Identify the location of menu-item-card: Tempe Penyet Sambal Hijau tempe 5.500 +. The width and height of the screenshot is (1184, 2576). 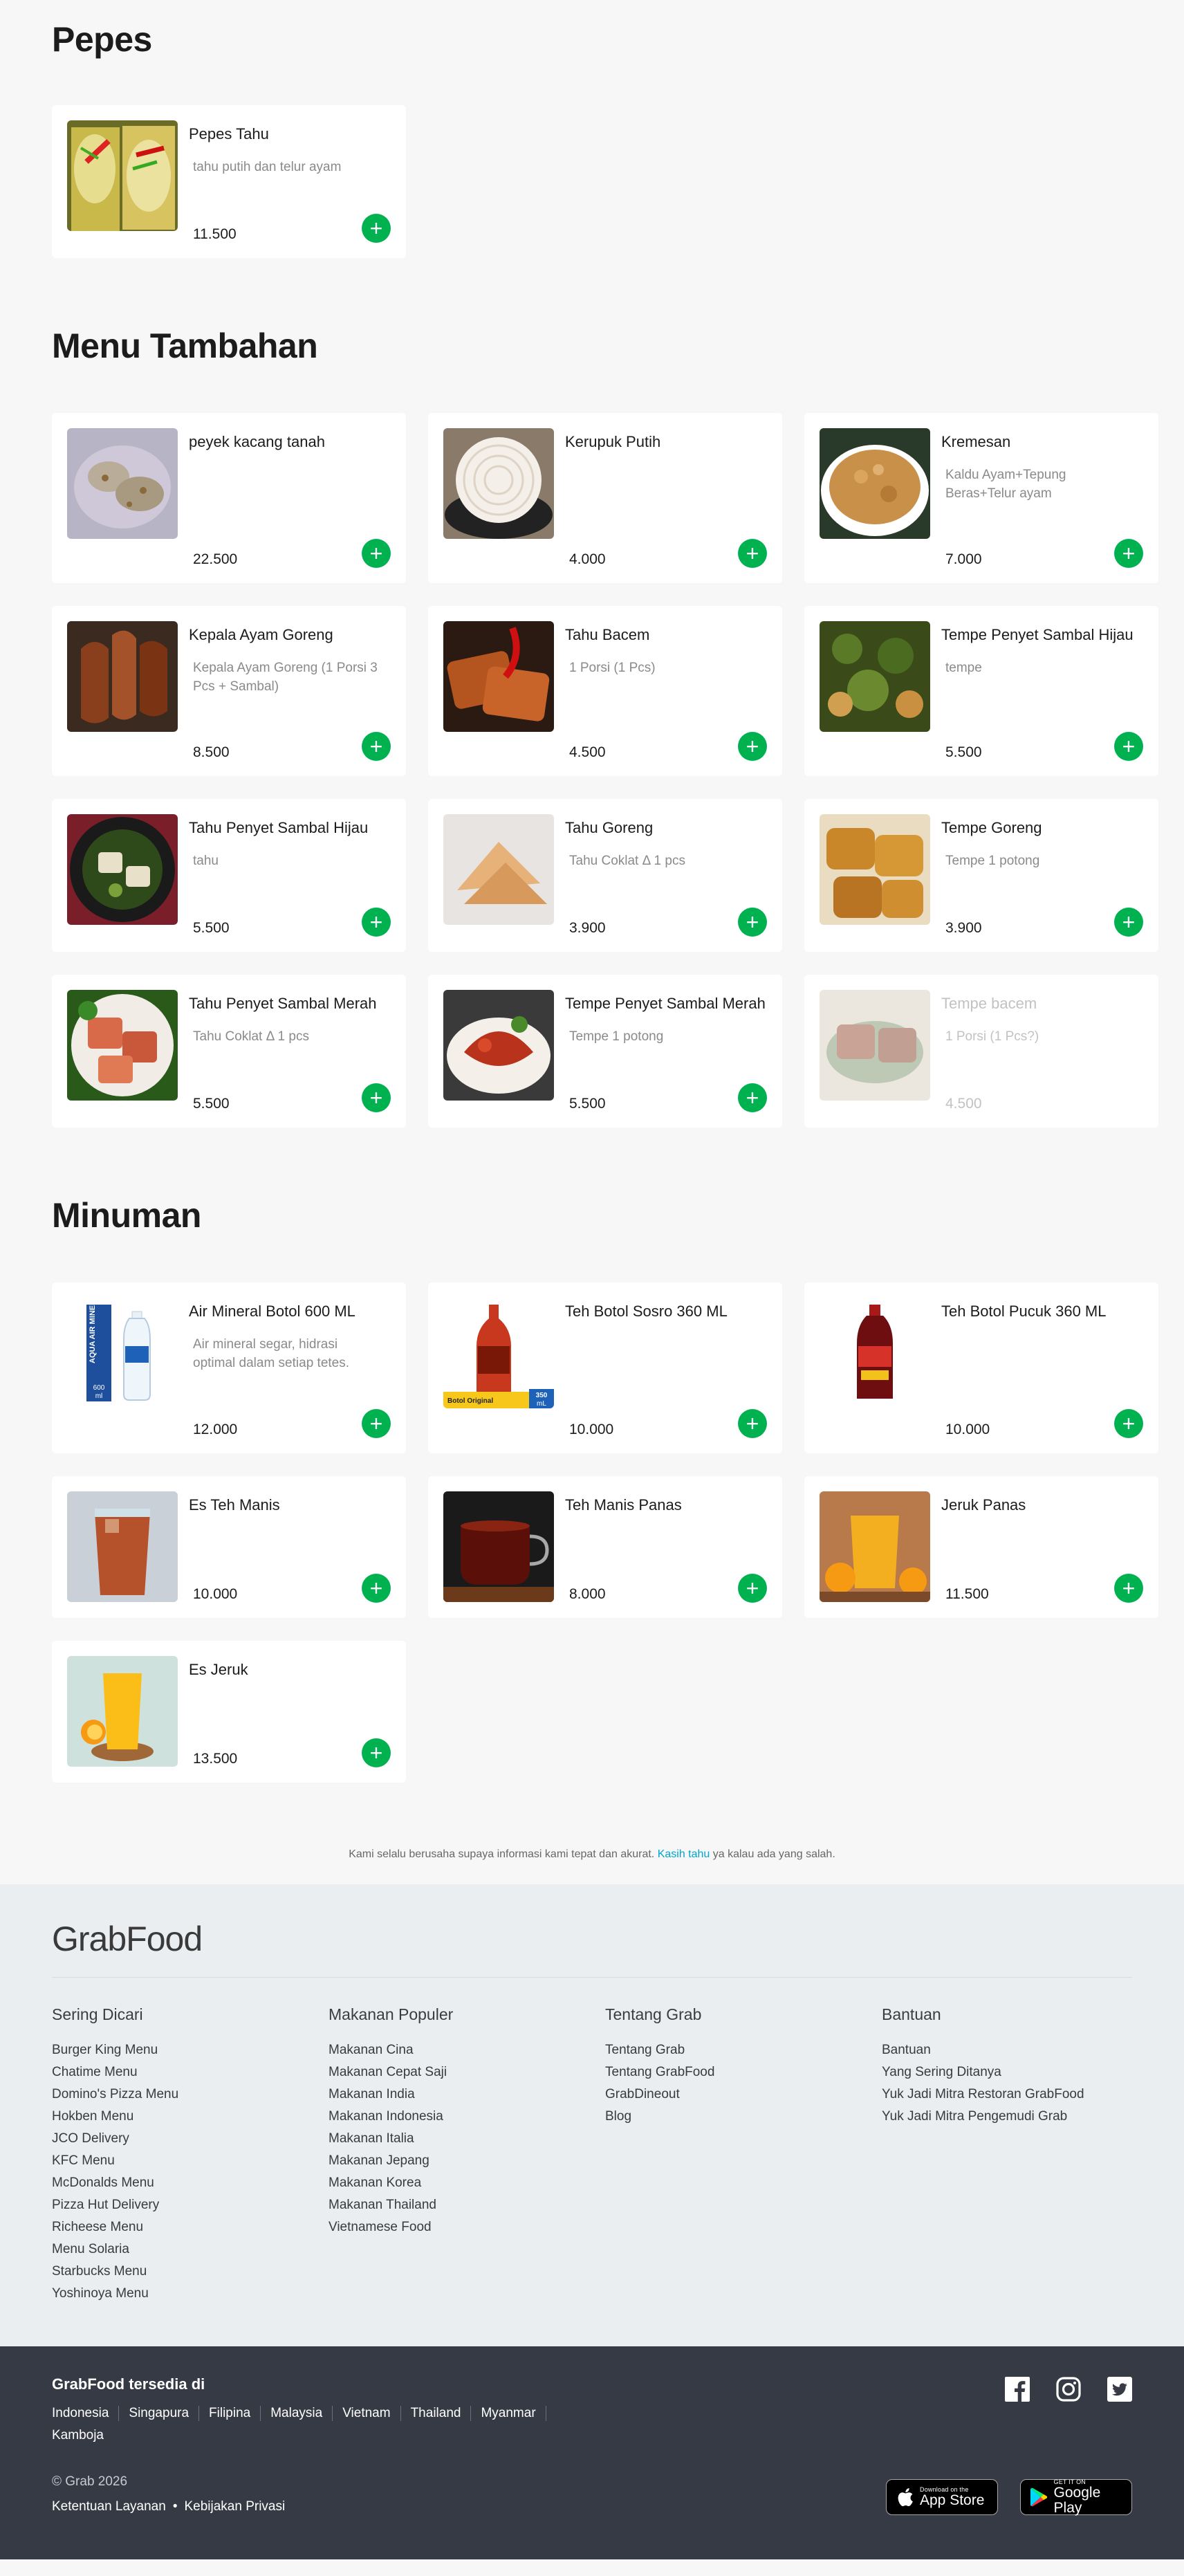
(981, 691).